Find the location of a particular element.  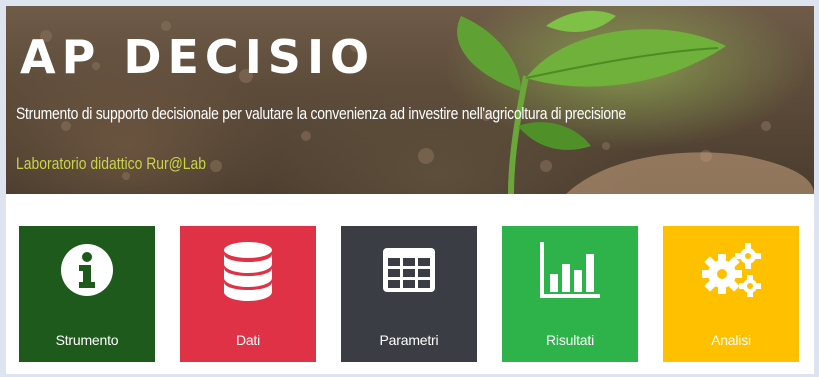

tile-label: Dati is located at coordinates (248, 340).